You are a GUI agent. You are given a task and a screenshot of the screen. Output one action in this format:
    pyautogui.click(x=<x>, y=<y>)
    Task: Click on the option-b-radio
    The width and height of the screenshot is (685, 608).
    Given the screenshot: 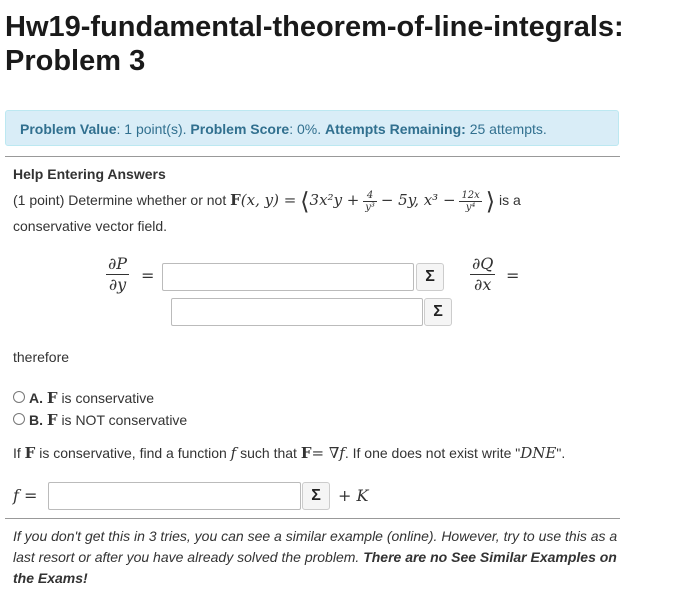 What is the action you would take?
    pyautogui.click(x=19, y=419)
    